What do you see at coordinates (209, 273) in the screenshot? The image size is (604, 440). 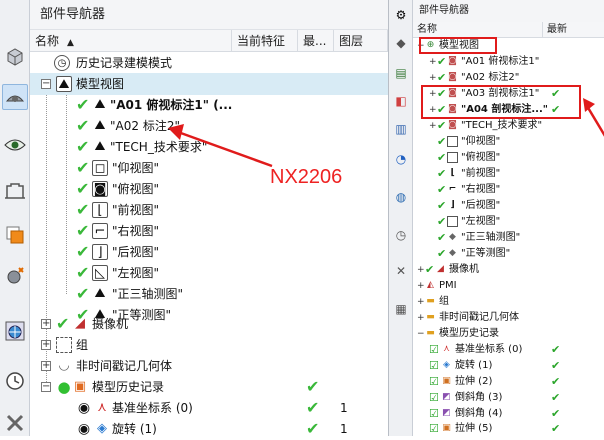 I see `tree-row-left-view: ✔ ◺ "左视图"` at bounding box center [209, 273].